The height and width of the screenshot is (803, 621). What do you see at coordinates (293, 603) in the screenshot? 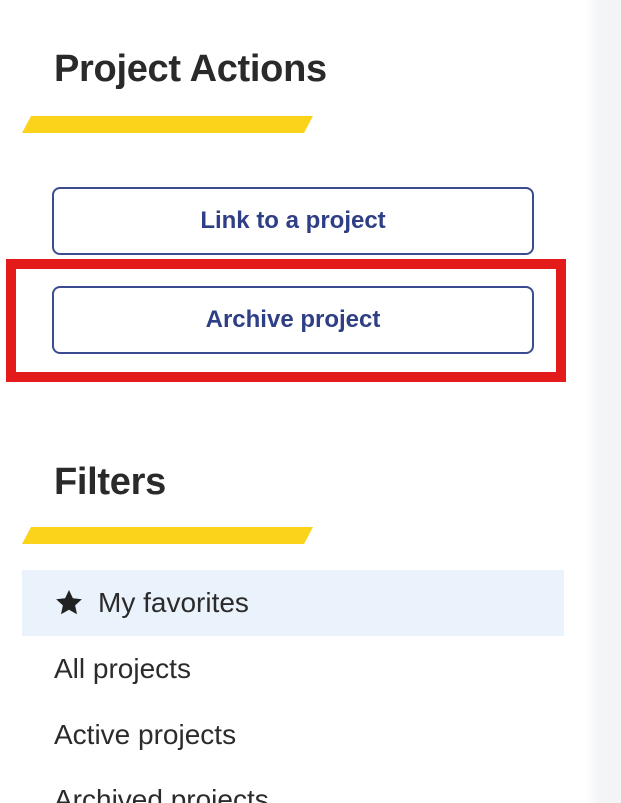
I see `filter-my-favorites: My favorites` at bounding box center [293, 603].